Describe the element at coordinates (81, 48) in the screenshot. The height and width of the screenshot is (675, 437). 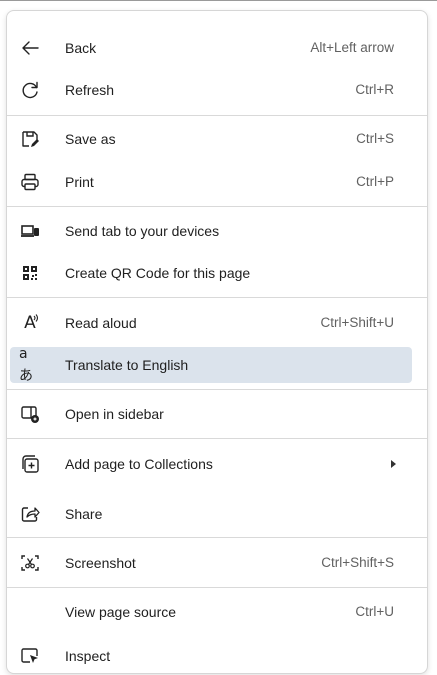
I see `menu-item-label: Back` at that location.